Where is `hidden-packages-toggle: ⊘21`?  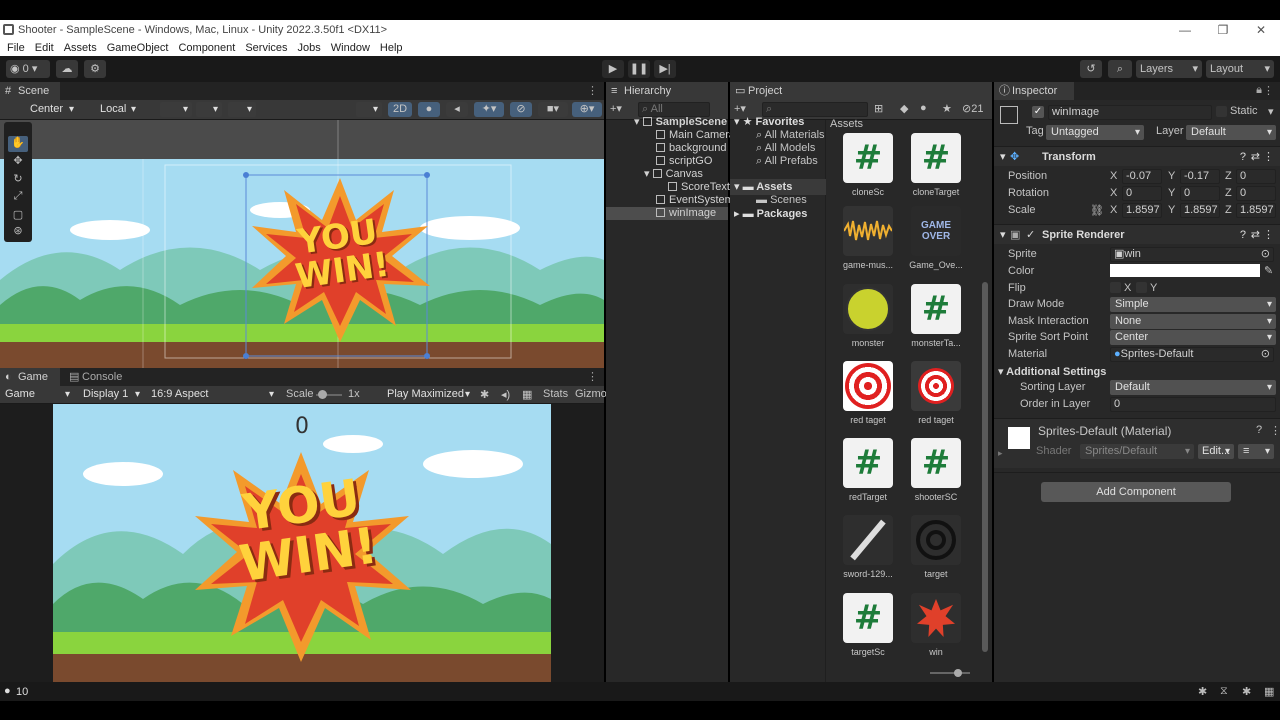 hidden-packages-toggle: ⊘21 is located at coordinates (972, 108).